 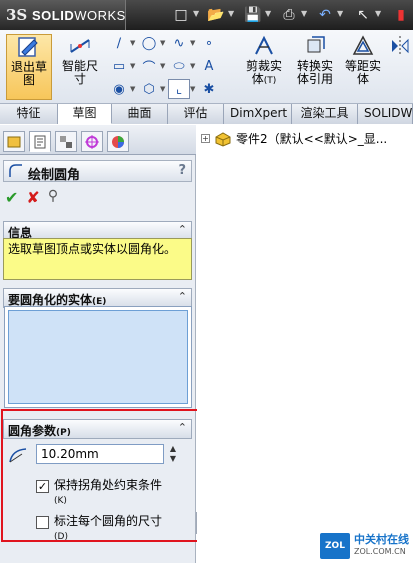 I want to click on expand-plus-icon: +, so click(x=205, y=138).